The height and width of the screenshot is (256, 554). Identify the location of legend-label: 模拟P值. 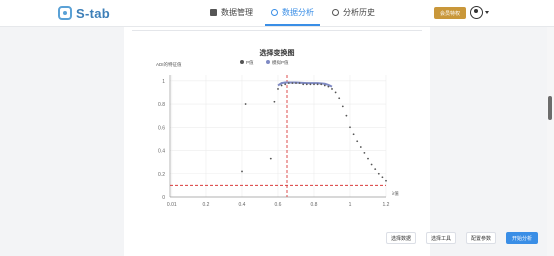
(280, 62).